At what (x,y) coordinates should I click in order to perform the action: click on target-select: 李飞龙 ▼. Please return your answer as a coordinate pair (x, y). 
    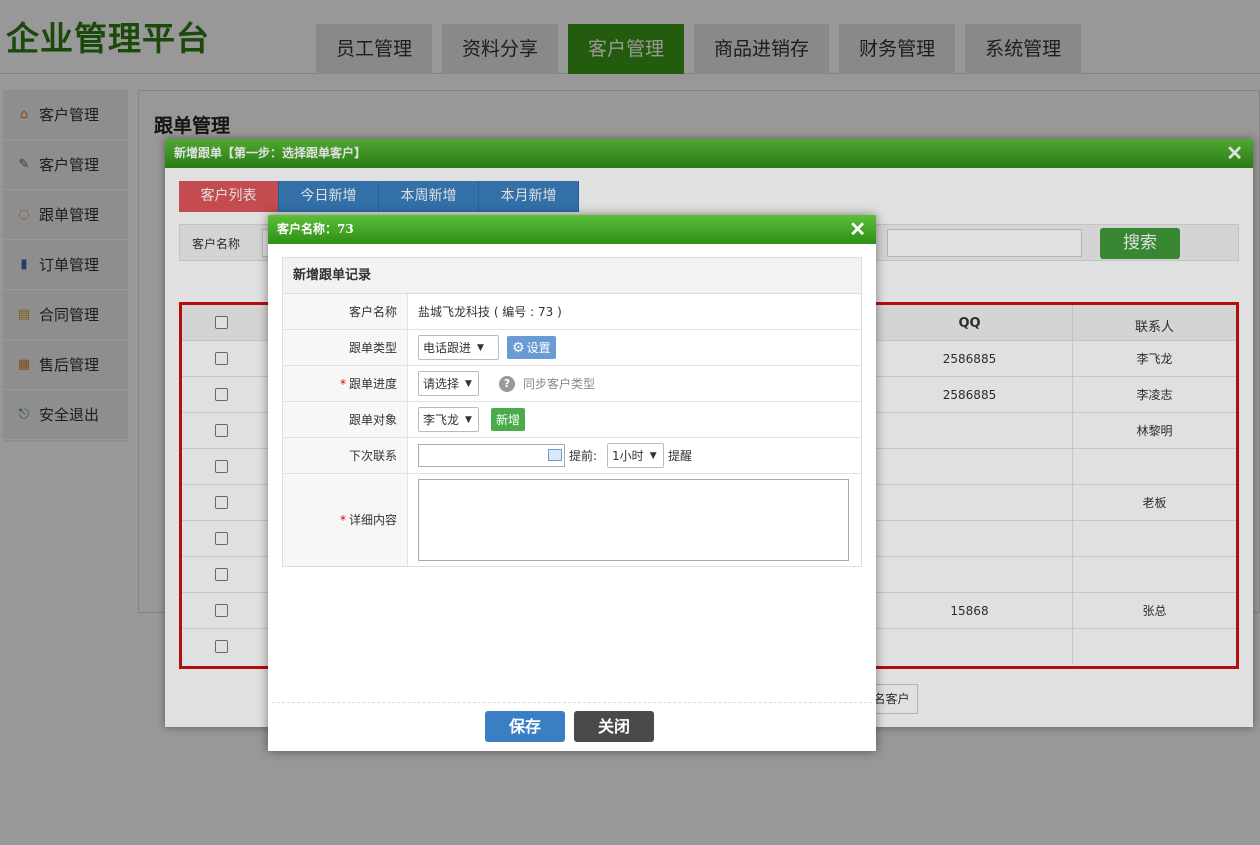
    Looking at the image, I should click on (448, 419).